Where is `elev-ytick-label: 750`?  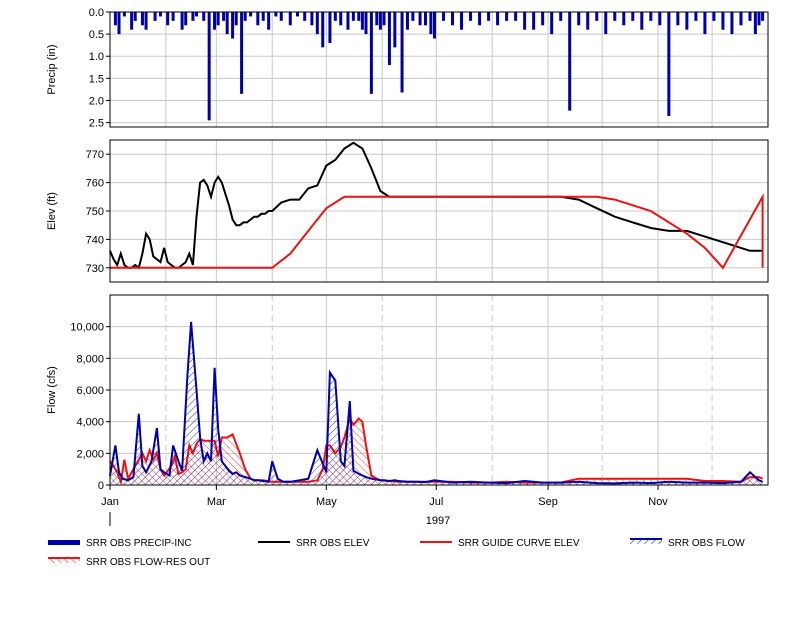 elev-ytick-label: 750 is located at coordinates (95, 212).